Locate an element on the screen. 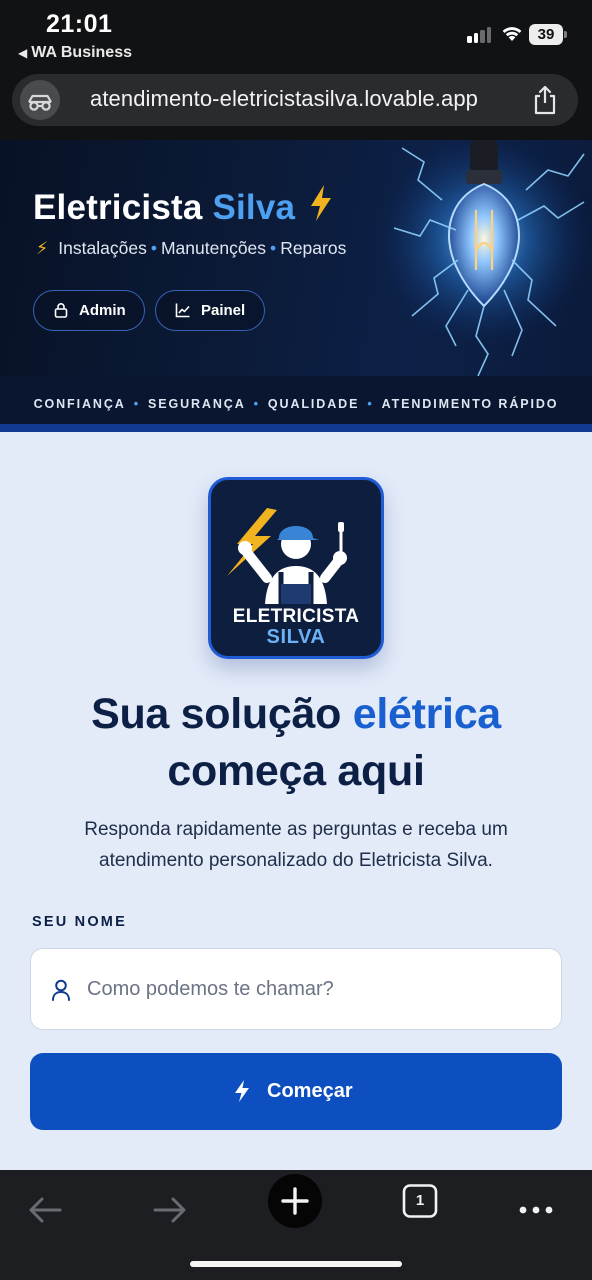  painel-button: Painel is located at coordinates (210, 310).